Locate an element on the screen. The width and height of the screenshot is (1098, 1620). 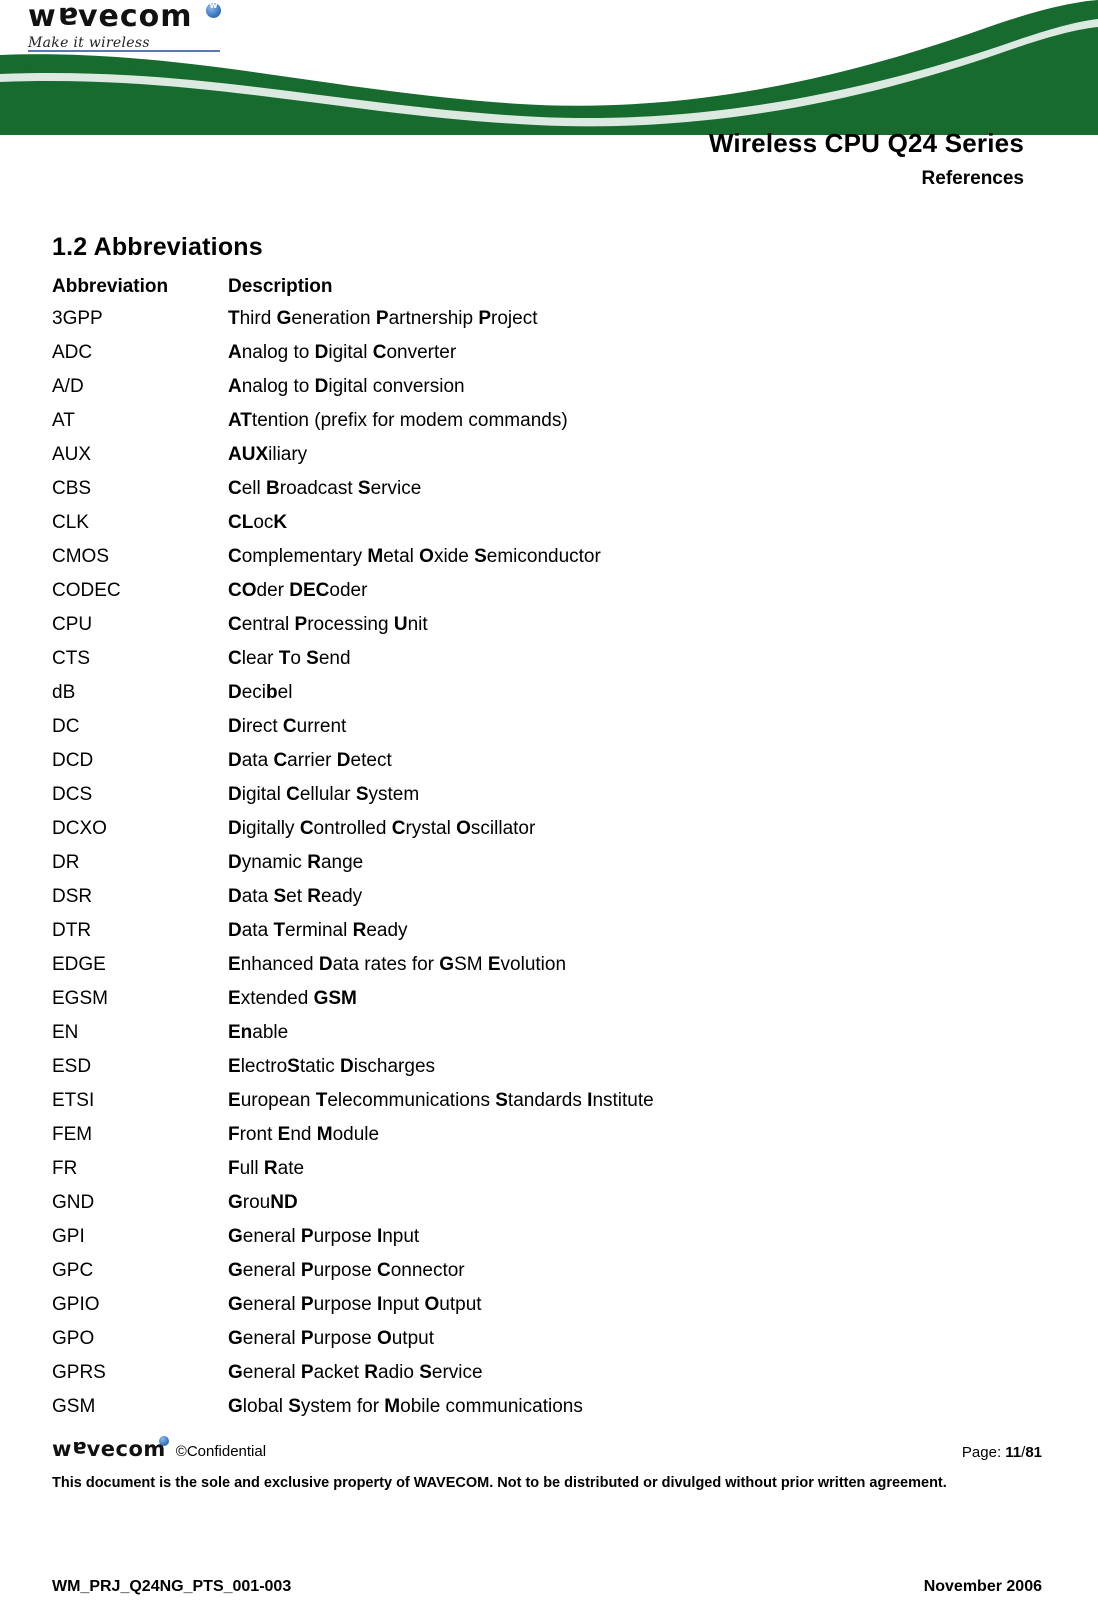
table-row: DCS Digital Cellular System is located at coordinates (547, 795).